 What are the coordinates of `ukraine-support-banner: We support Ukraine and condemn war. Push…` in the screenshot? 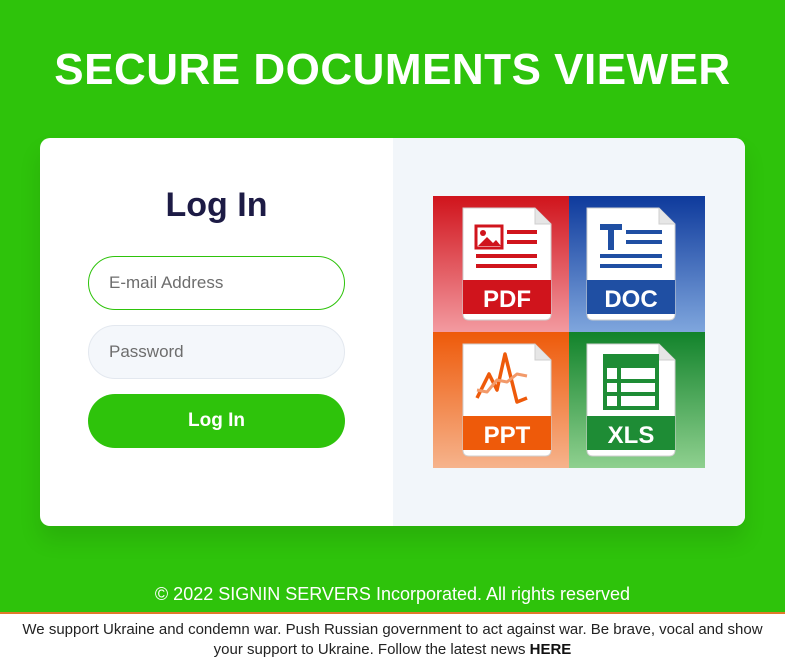 It's located at (392, 638).